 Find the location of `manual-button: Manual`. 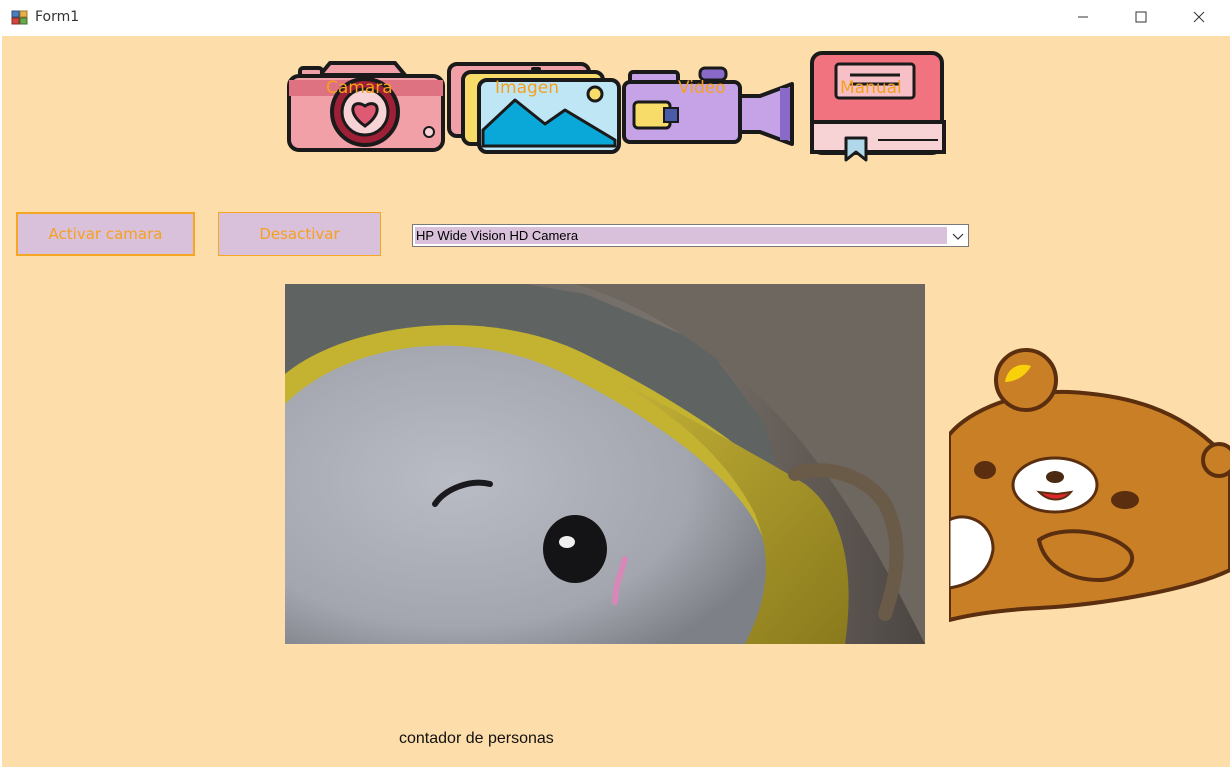

manual-button: Manual is located at coordinates (878, 106).